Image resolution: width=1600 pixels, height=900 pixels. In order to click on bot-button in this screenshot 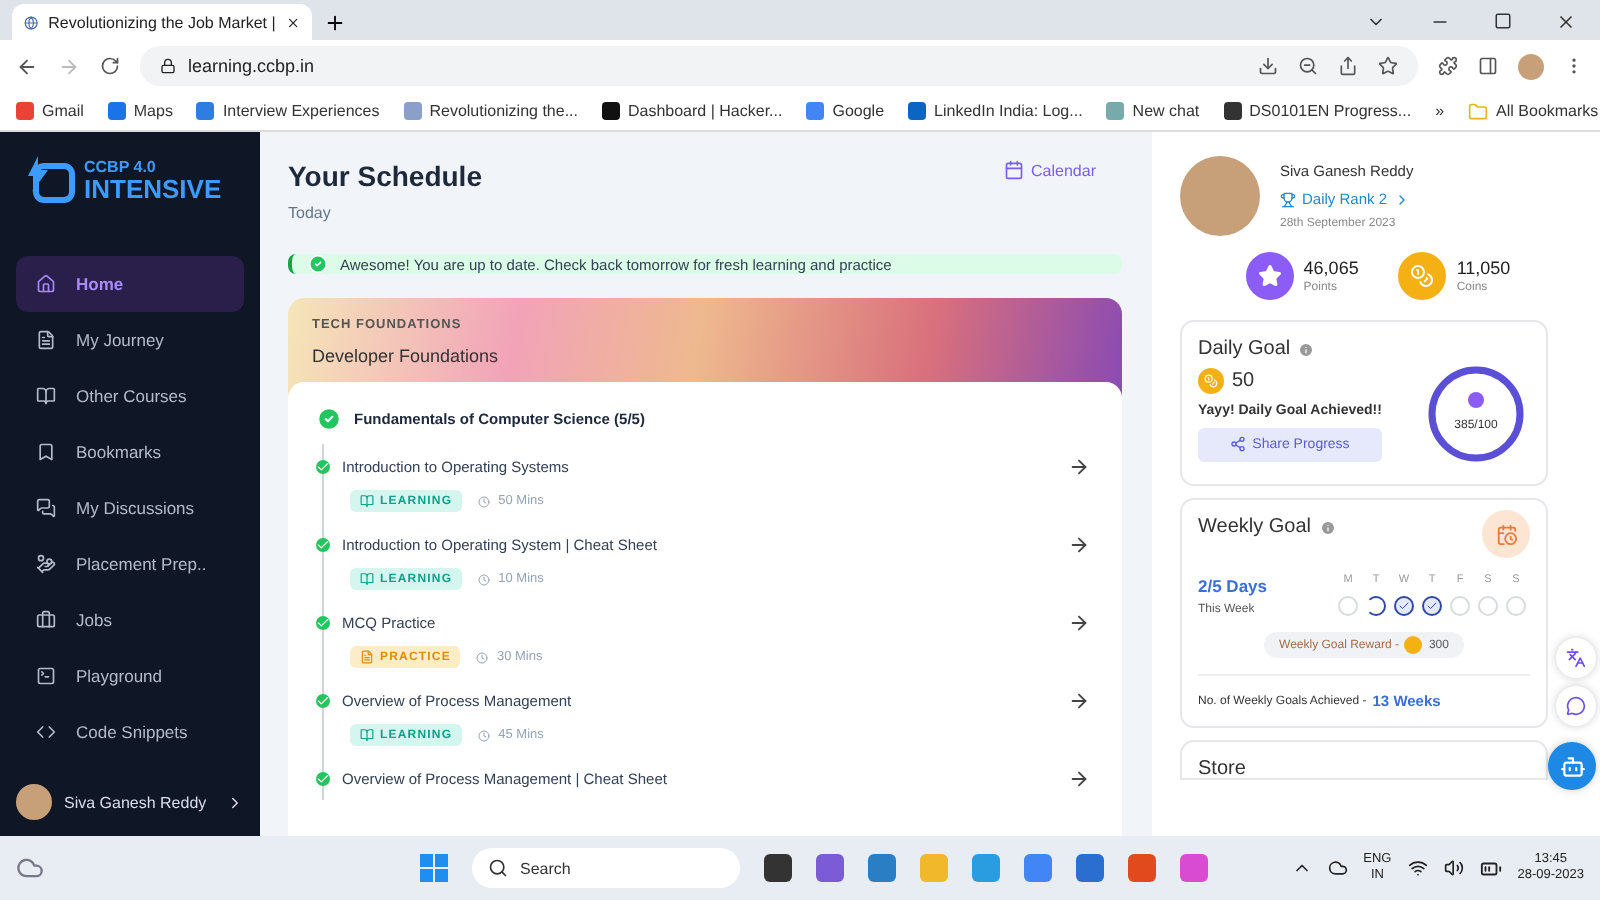, I will do `click(1572, 766)`.